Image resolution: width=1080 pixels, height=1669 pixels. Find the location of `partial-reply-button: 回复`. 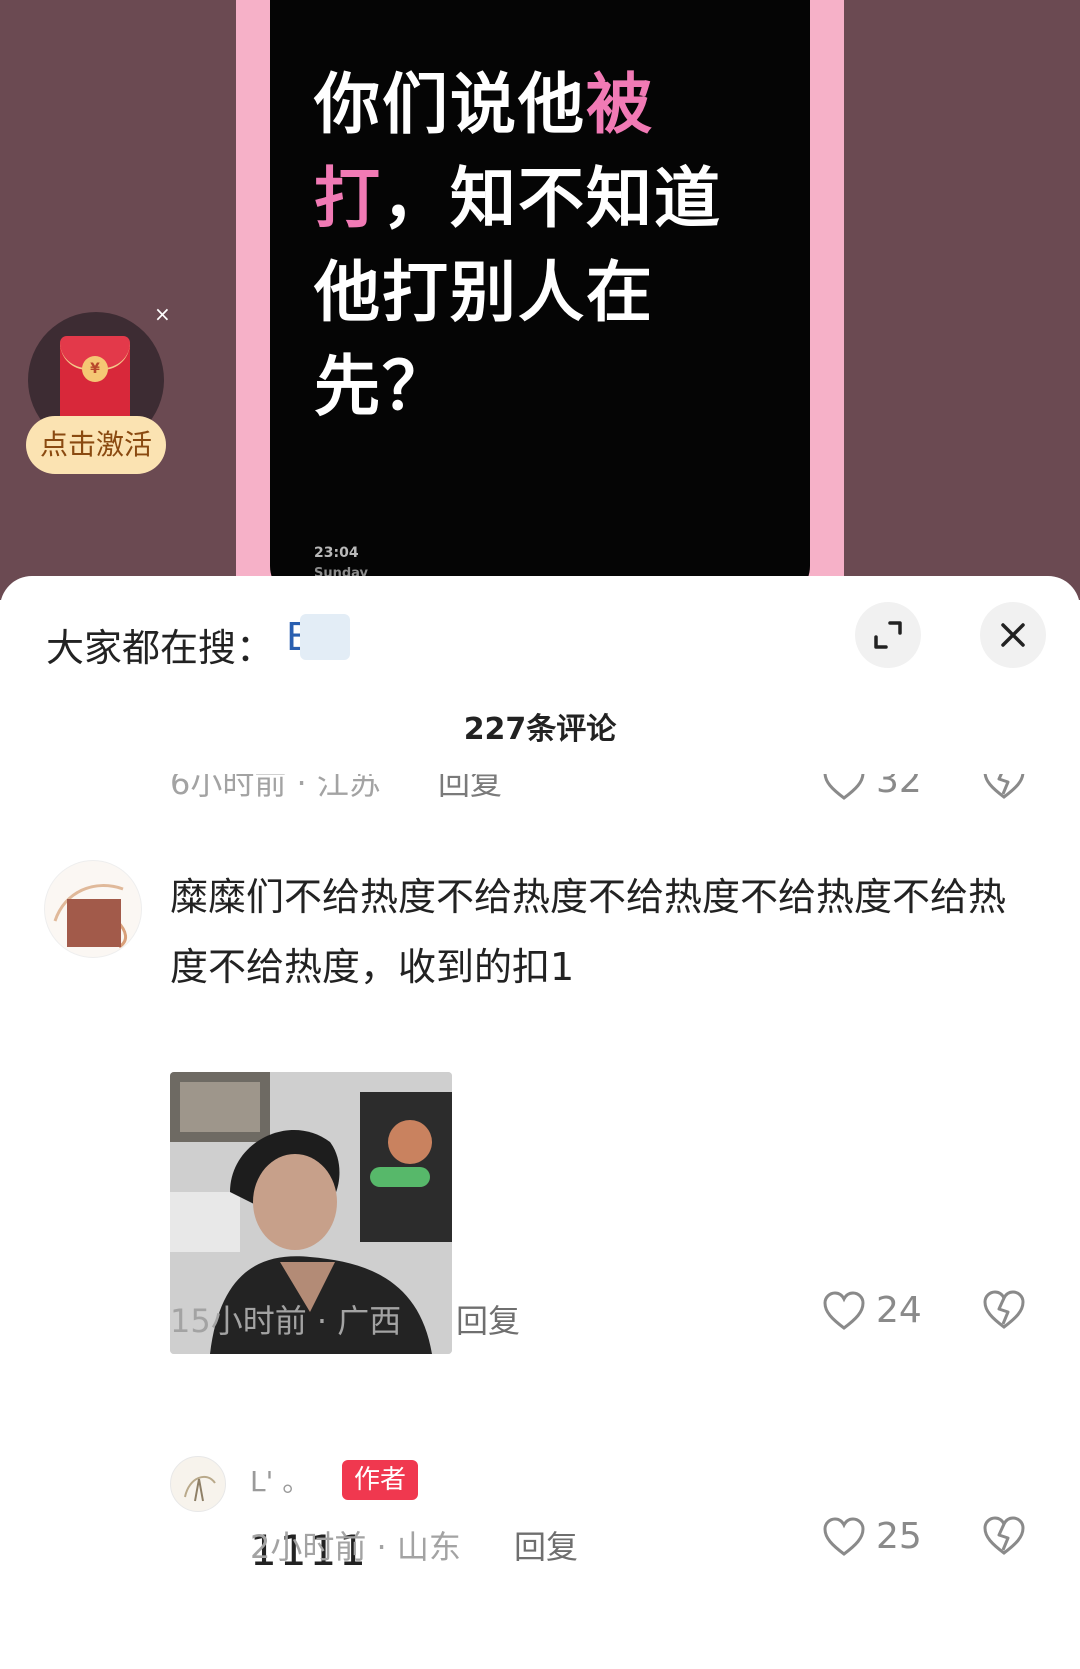

partial-reply-button: 回复 is located at coordinates (470, 789).